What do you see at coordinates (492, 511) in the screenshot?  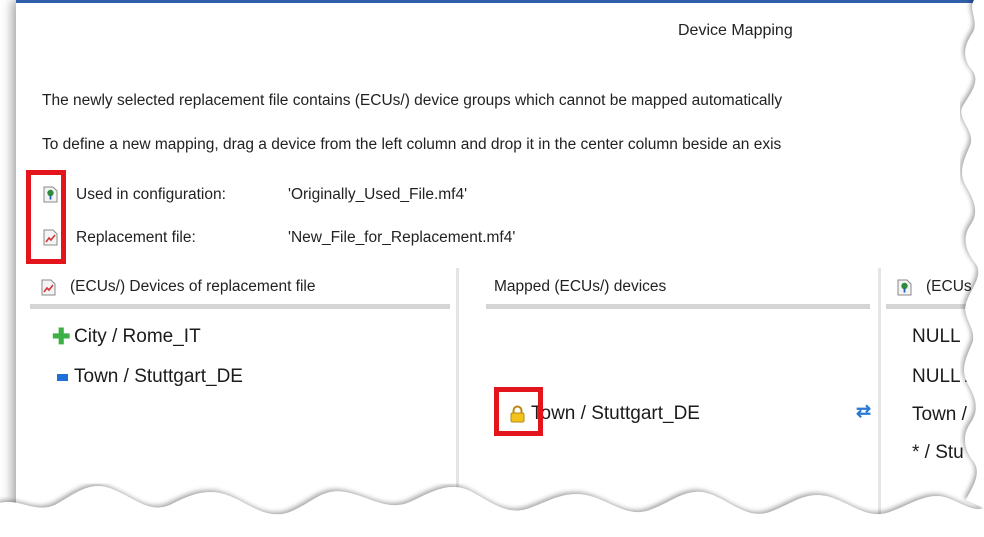 I see `torn-edge-bottom` at bounding box center [492, 511].